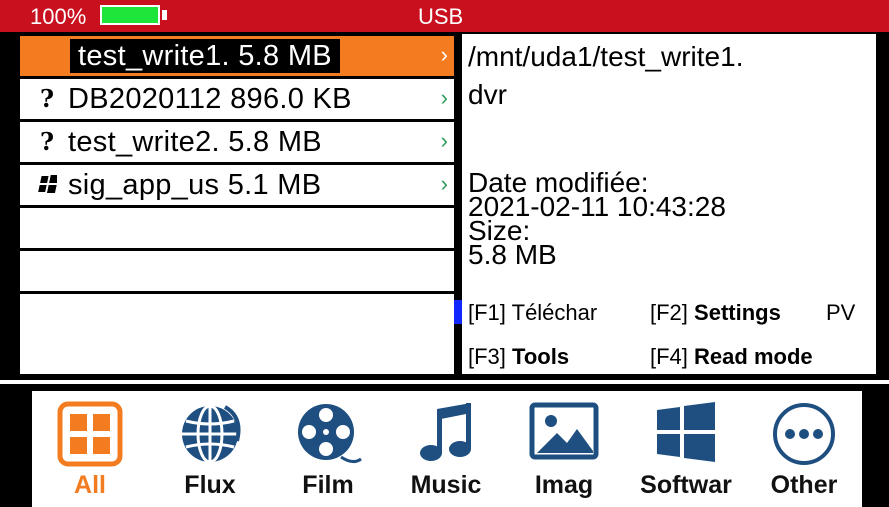 The height and width of the screenshot is (507, 889). I want to click on windows-icon, so click(686, 432).